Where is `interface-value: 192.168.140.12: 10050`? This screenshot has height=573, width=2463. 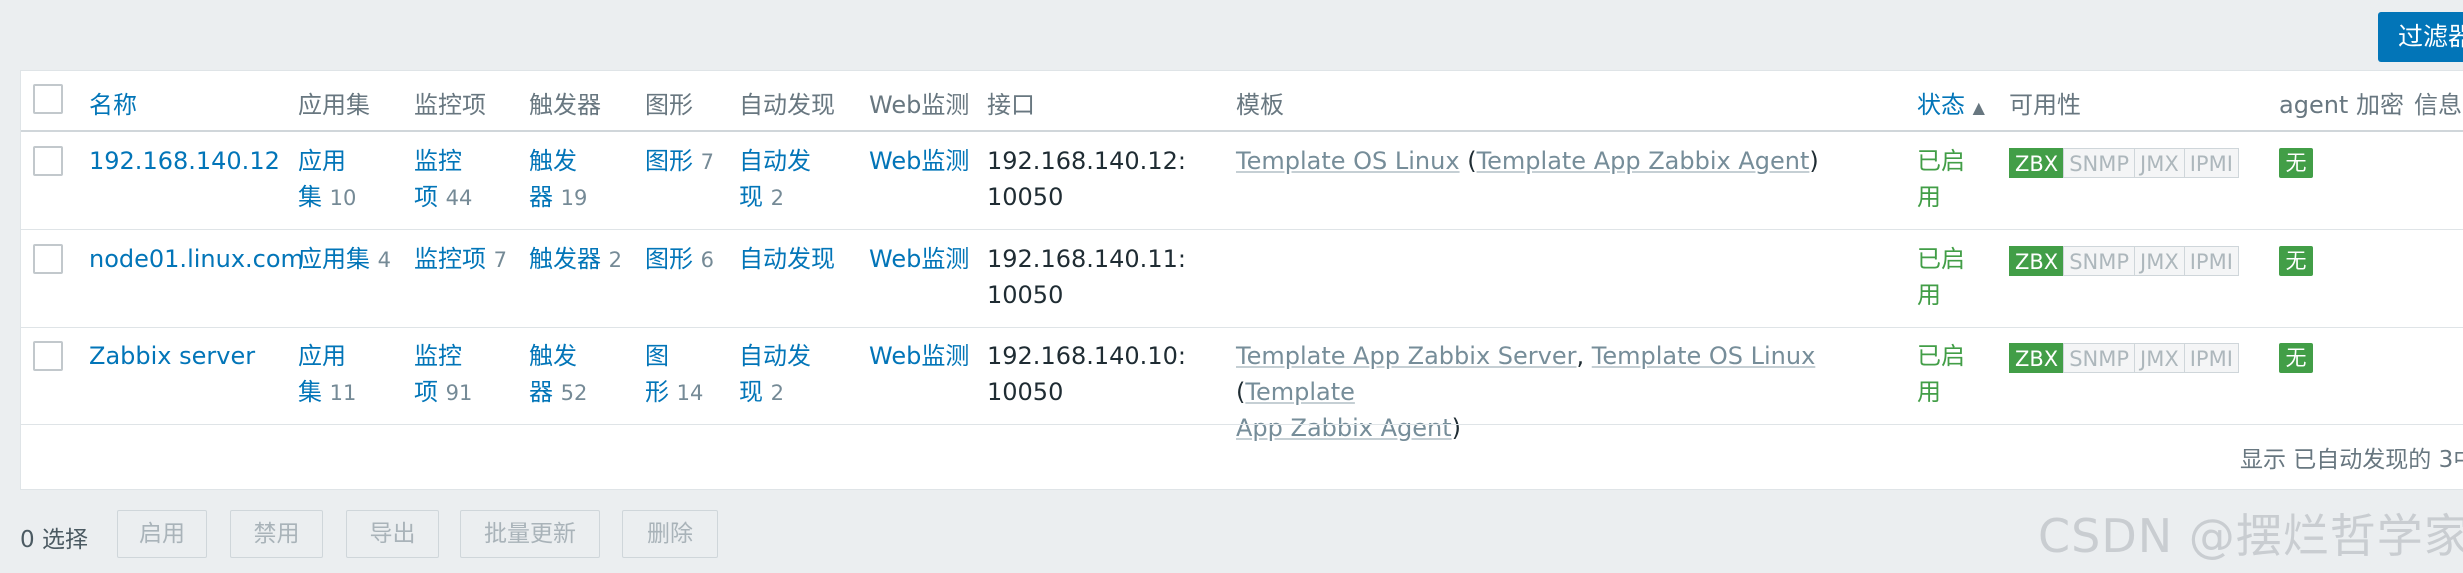 interface-value: 192.168.140.12: 10050 is located at coordinates (1086, 179).